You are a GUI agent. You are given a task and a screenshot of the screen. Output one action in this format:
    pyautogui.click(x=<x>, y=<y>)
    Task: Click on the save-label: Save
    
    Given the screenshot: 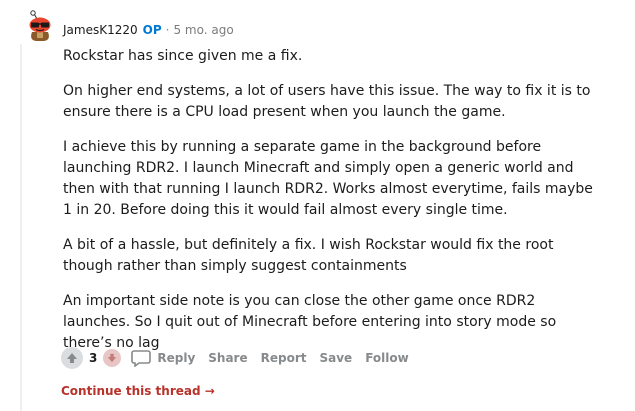 What is the action you would take?
    pyautogui.click(x=336, y=358)
    